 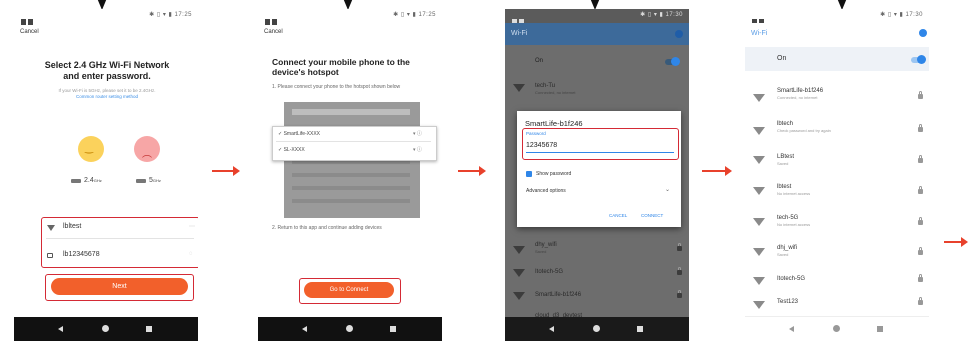 I want to click on router-setting-link: Common router setting method, so click(x=107, y=96).